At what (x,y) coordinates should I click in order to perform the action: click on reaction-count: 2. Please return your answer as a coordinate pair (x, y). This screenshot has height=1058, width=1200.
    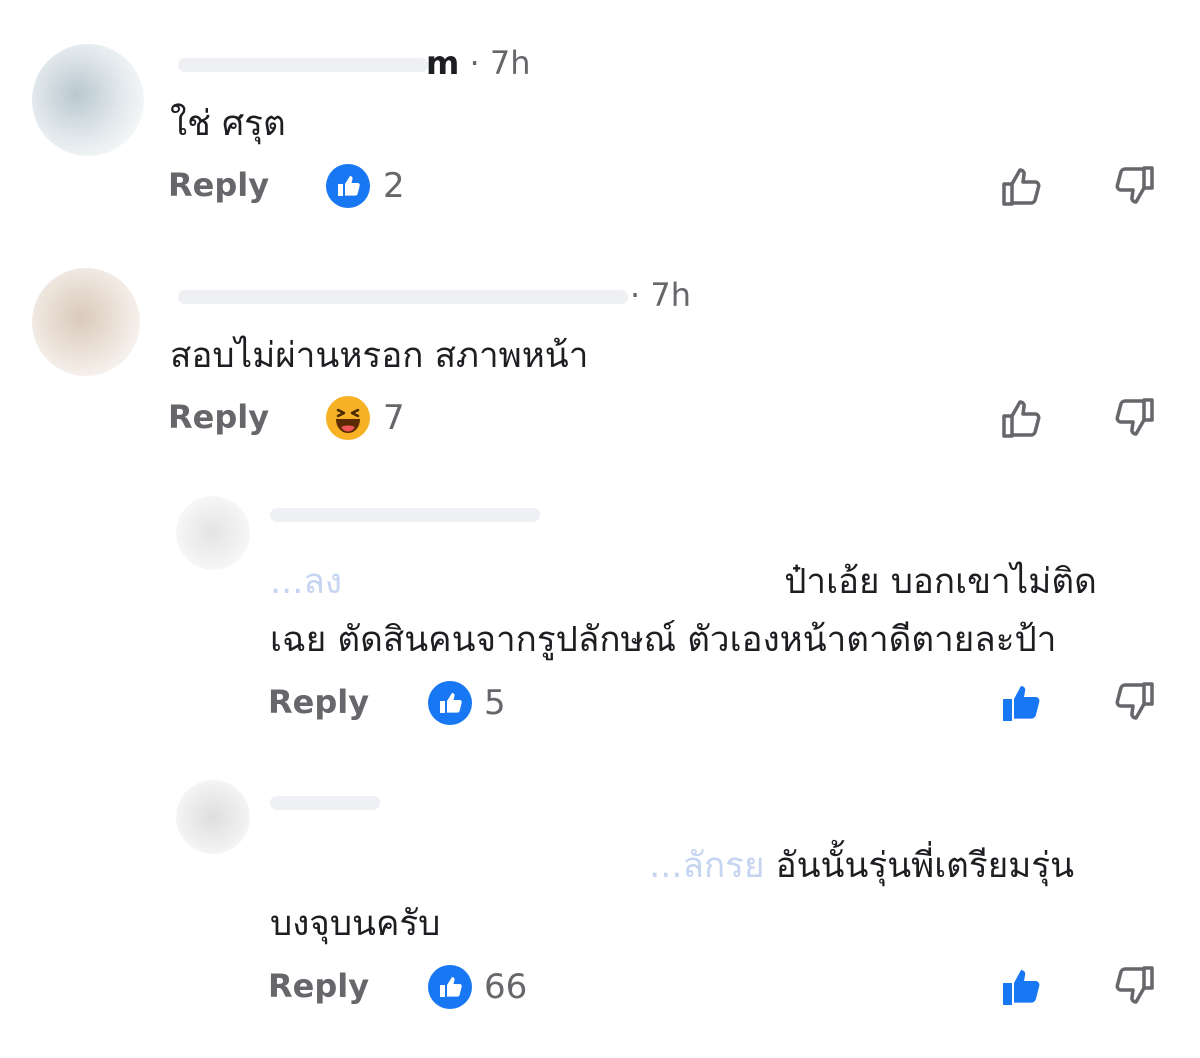
    Looking at the image, I should click on (394, 186).